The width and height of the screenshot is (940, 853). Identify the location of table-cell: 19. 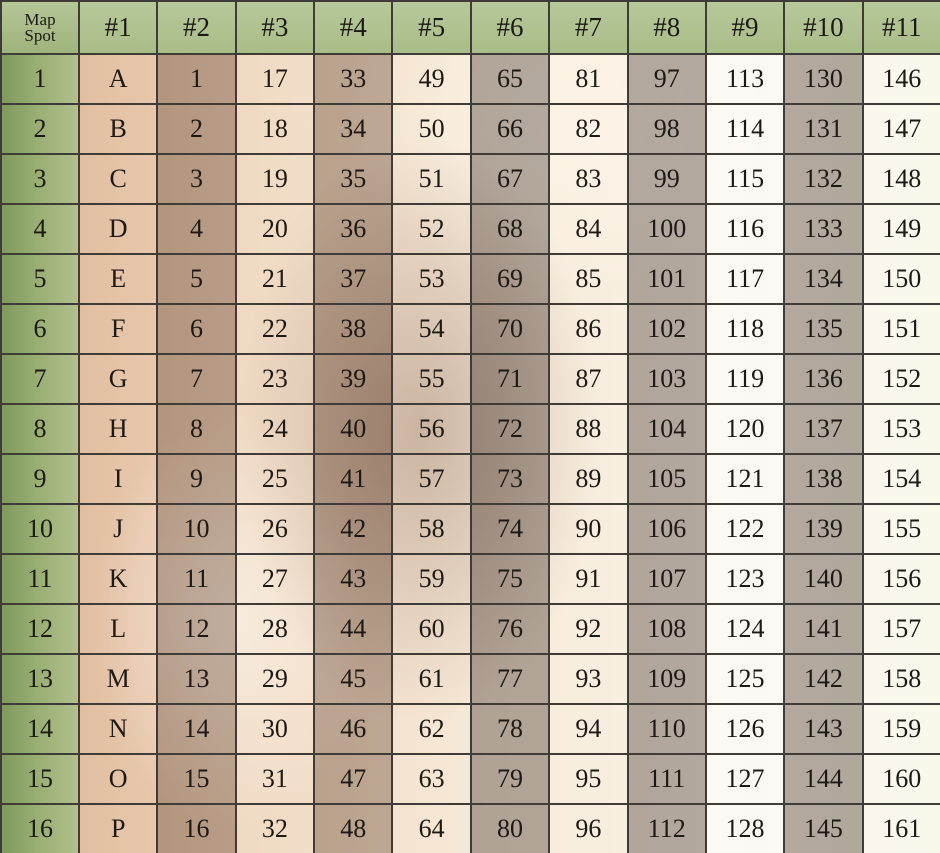
(275, 179).